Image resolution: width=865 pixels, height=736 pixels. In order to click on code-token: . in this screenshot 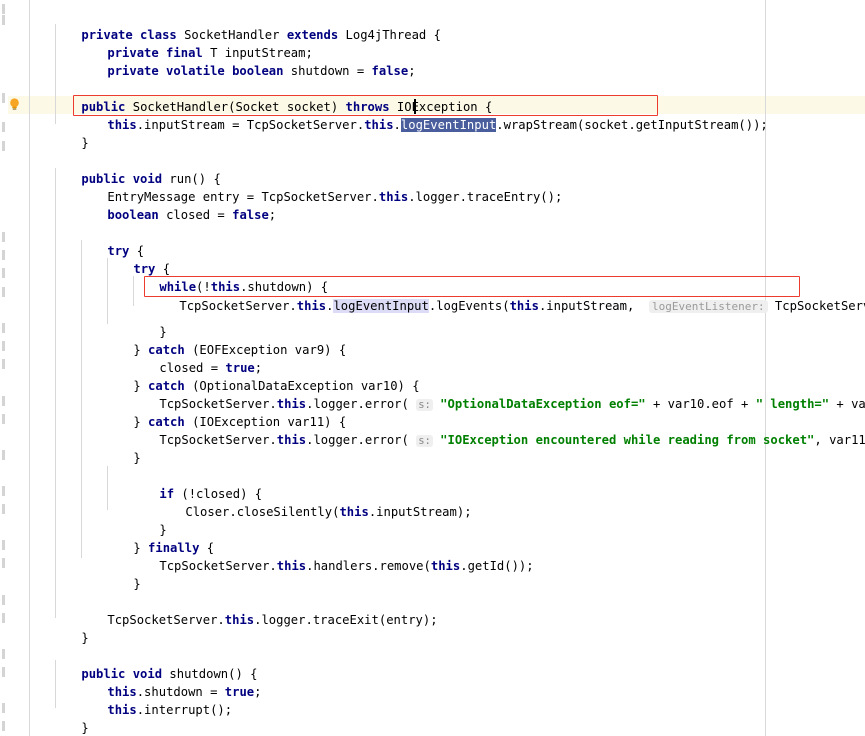, I will do `click(397, 125)`.